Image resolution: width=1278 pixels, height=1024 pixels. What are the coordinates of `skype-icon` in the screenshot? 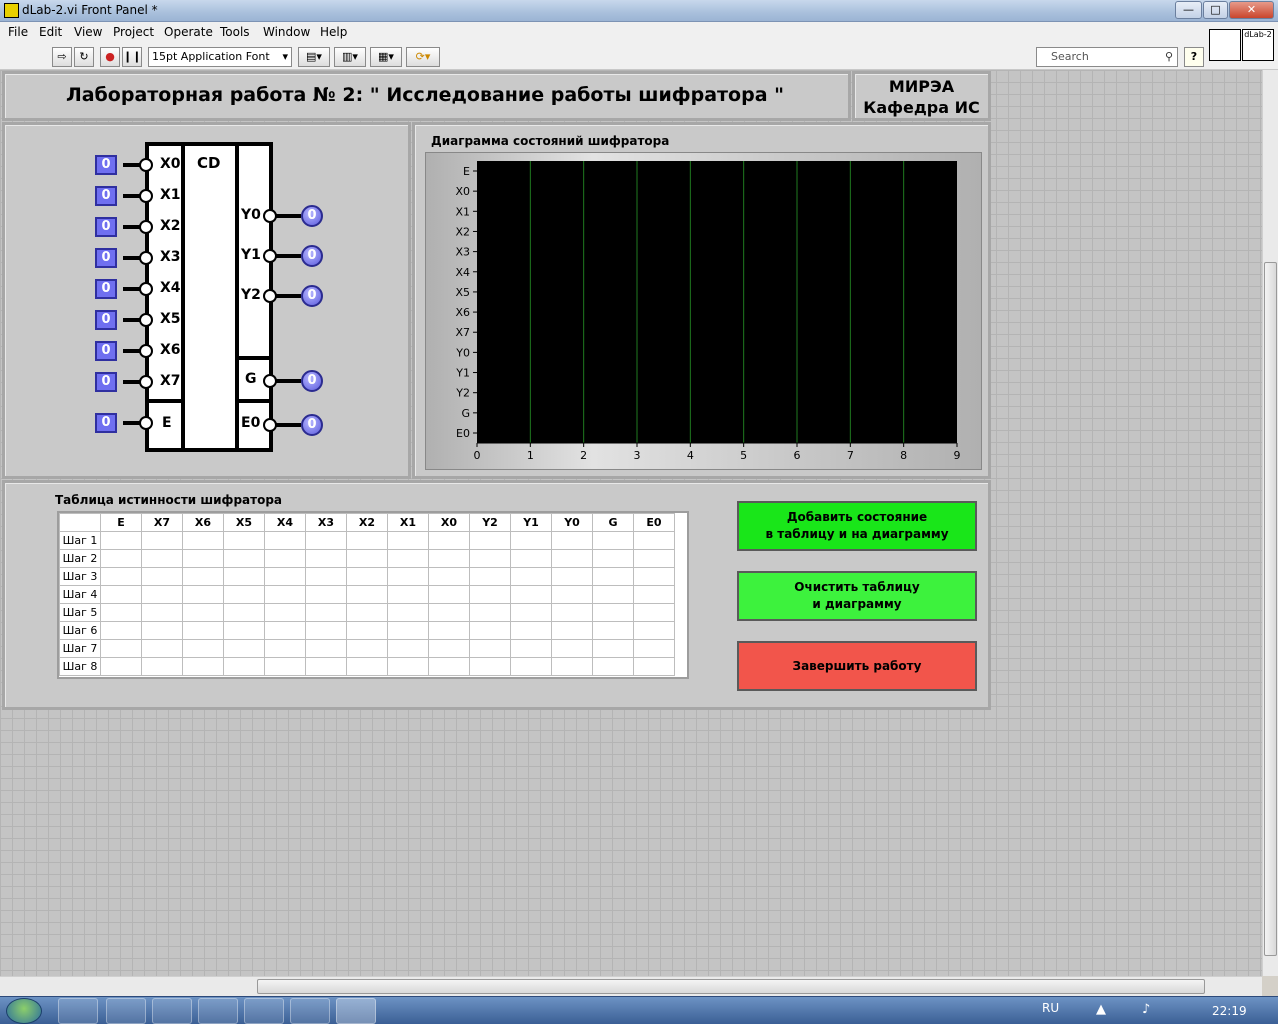 It's located at (264, 1011).